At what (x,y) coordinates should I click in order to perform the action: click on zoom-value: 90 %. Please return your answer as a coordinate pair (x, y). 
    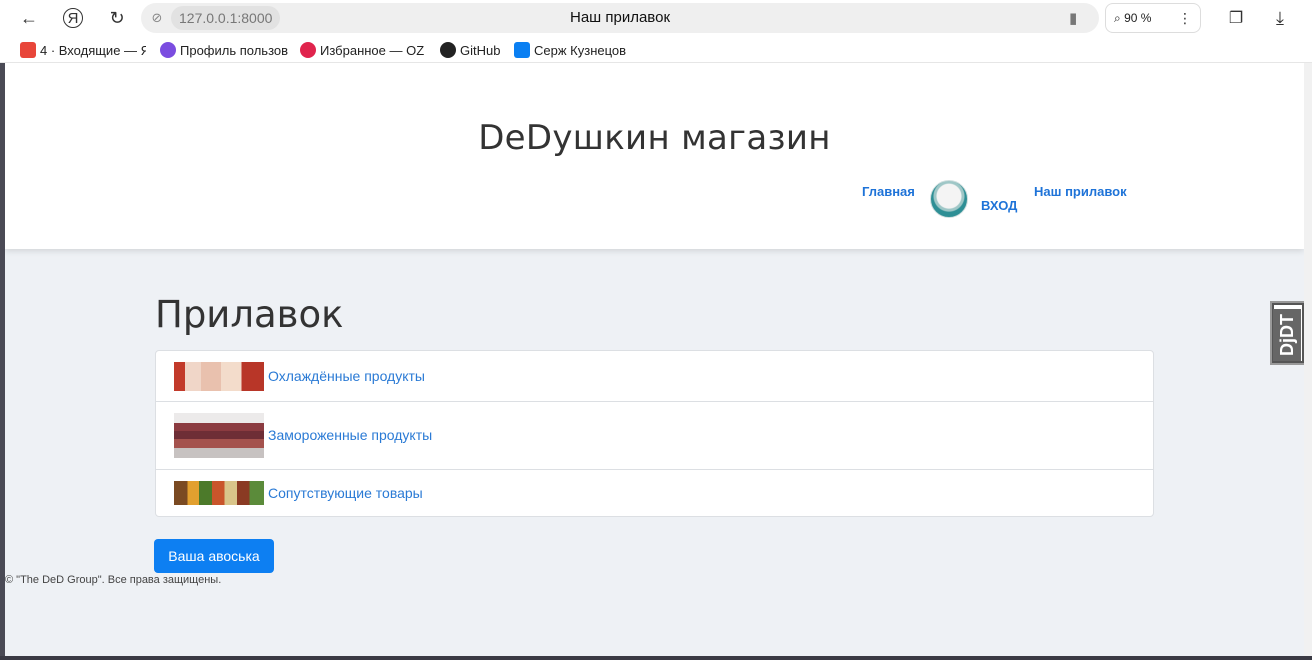
    Looking at the image, I should click on (1138, 18).